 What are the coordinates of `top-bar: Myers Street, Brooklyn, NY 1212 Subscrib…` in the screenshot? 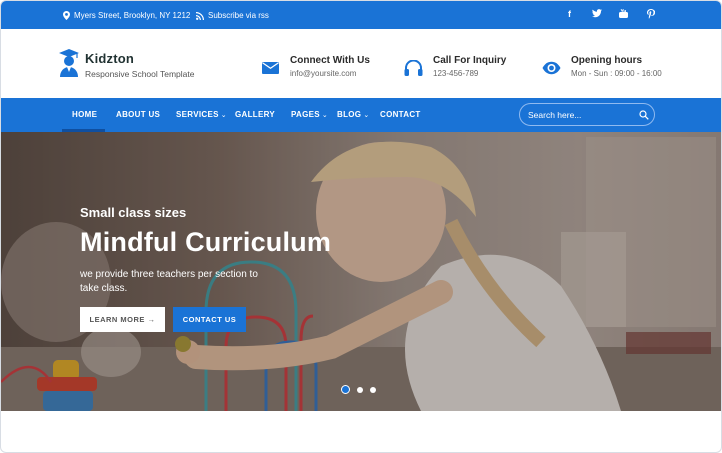 It's located at (361, 15).